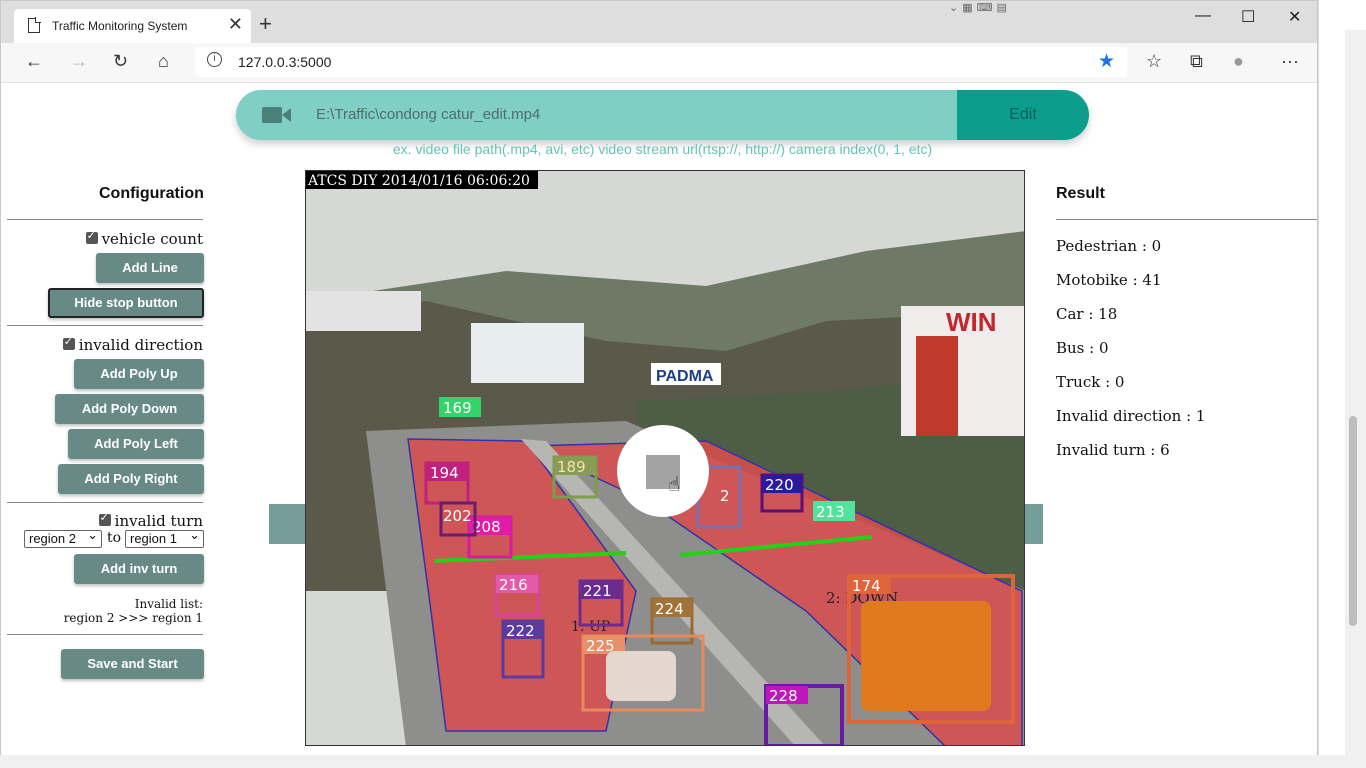 Image resolution: width=1366 pixels, height=768 pixels. Describe the element at coordinates (129, 409) in the screenshot. I see `add-poly-down-button: Add Poly Down` at that location.